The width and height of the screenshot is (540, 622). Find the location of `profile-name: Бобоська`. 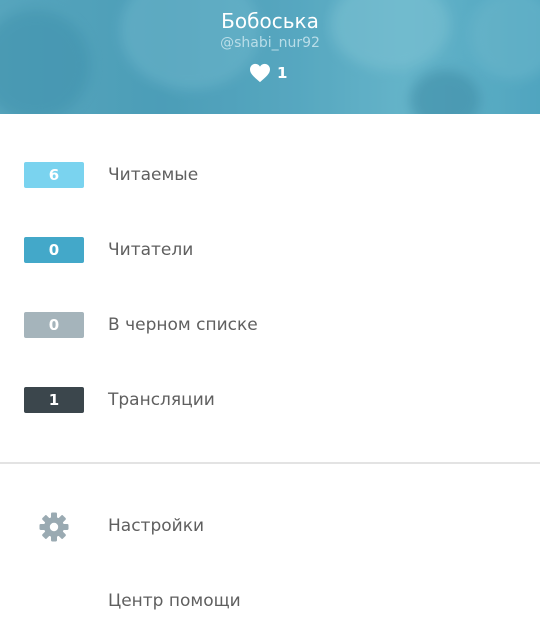

profile-name: Бобоська is located at coordinates (270, 21).